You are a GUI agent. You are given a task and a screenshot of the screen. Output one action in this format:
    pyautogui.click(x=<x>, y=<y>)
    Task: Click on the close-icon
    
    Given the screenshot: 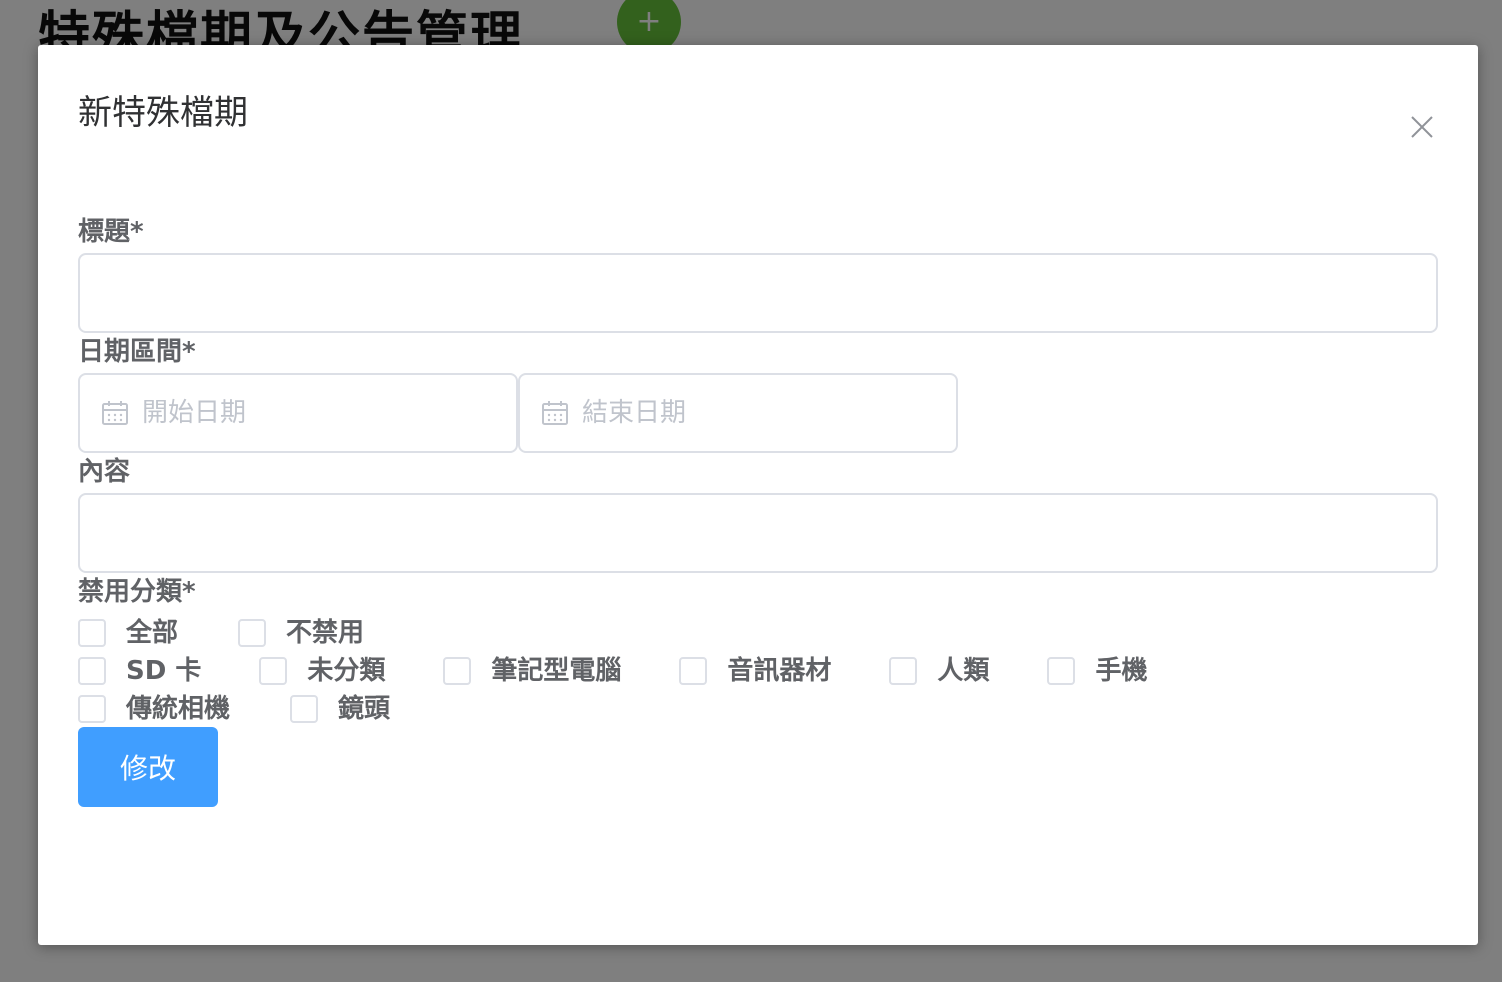 What is the action you would take?
    pyautogui.click(x=1422, y=127)
    